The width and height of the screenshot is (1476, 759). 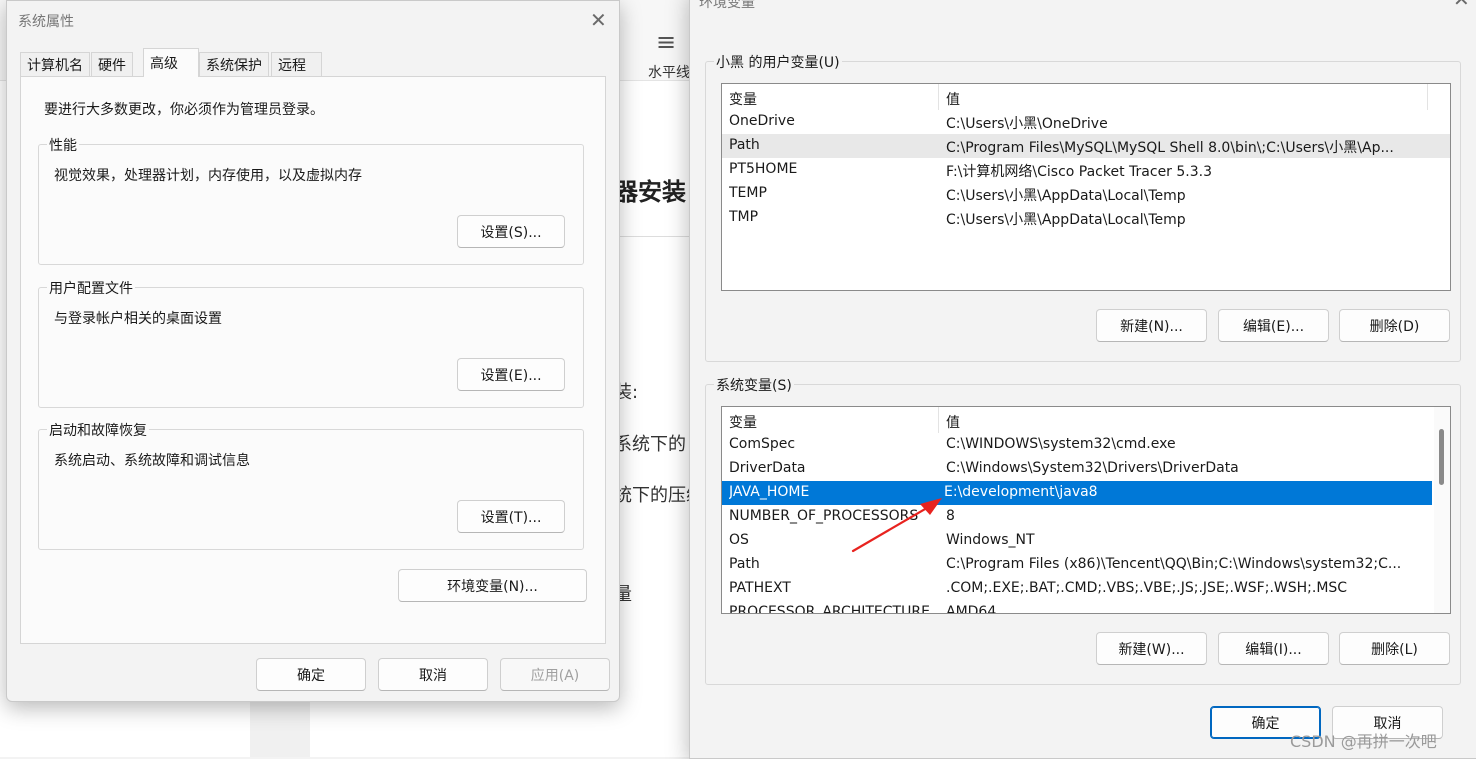 What do you see at coordinates (55, 64) in the screenshot?
I see `tab-computer-name: 计算机名` at bounding box center [55, 64].